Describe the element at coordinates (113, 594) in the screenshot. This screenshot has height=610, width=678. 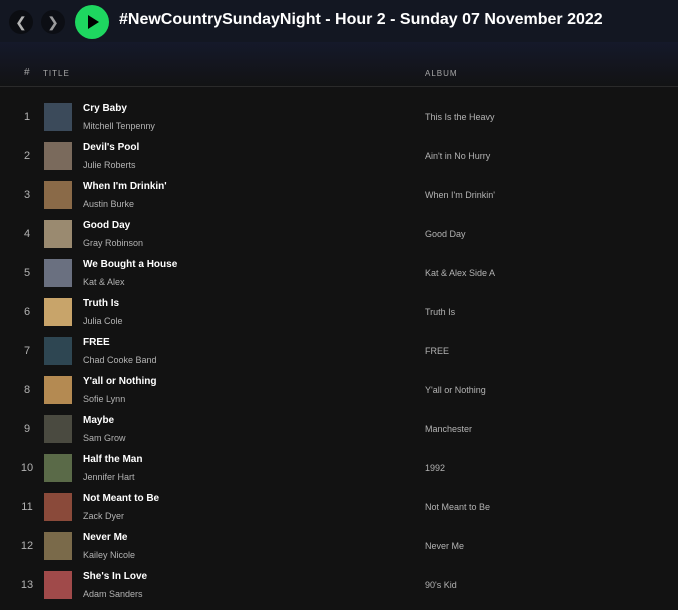
I see `track-artist: Adam Sanders` at that location.